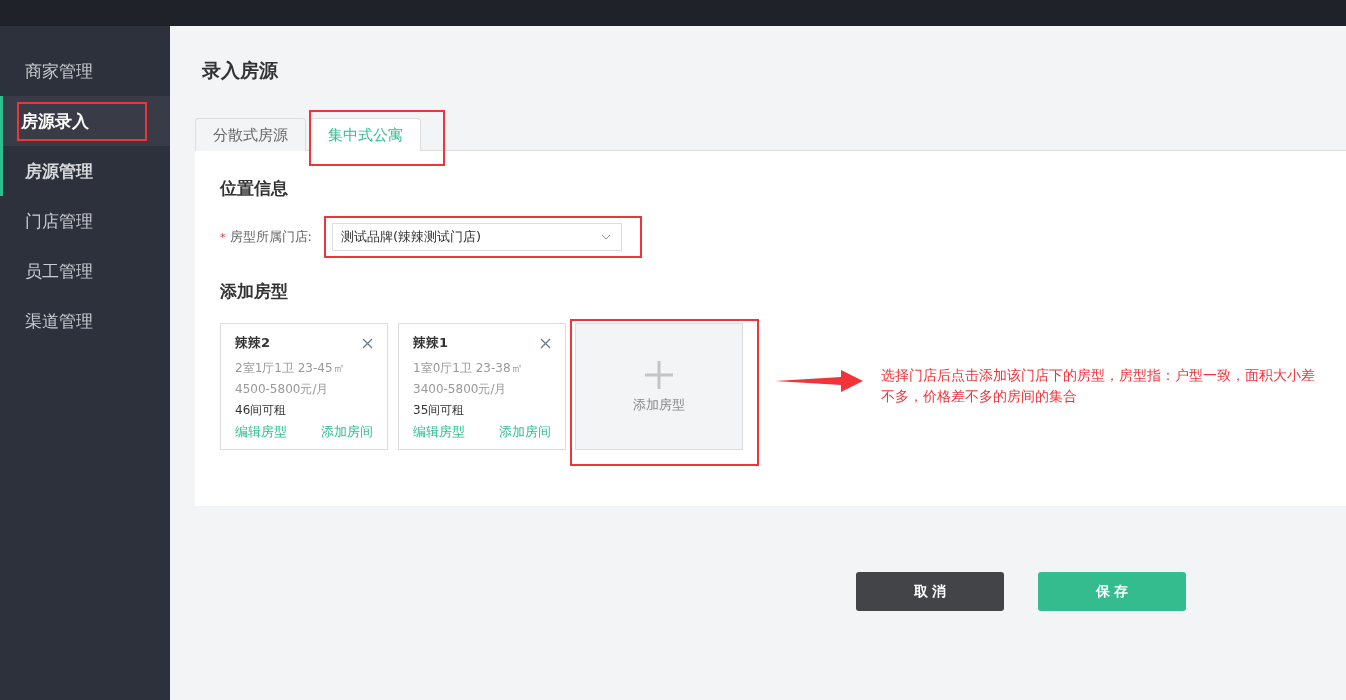  Describe the element at coordinates (282, 389) in the screenshot. I see `room-price: 4500-5800元/月` at that location.